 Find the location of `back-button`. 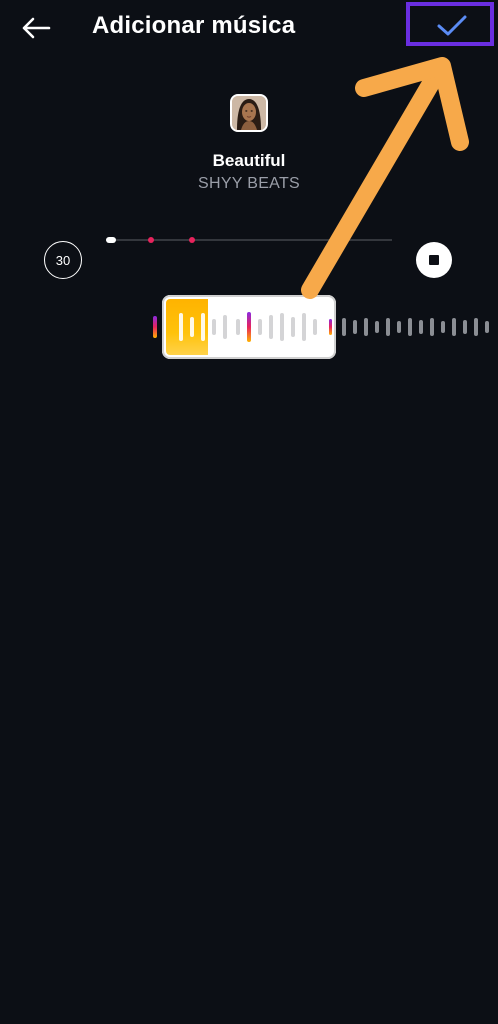

back-button is located at coordinates (36, 28).